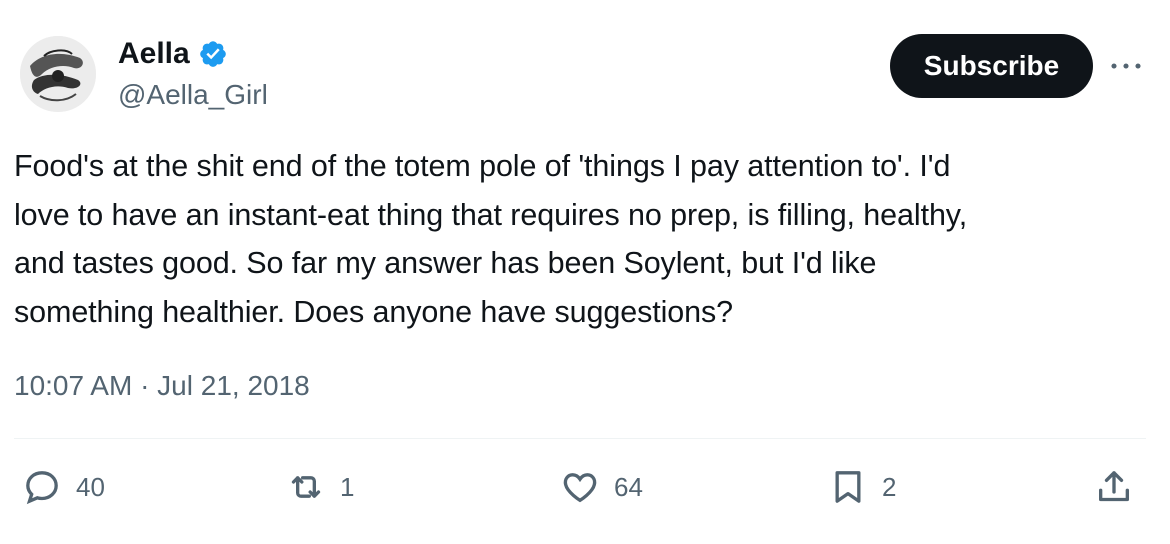 The image size is (1170, 544). What do you see at coordinates (601, 487) in the screenshot?
I see `like-button: 64` at bounding box center [601, 487].